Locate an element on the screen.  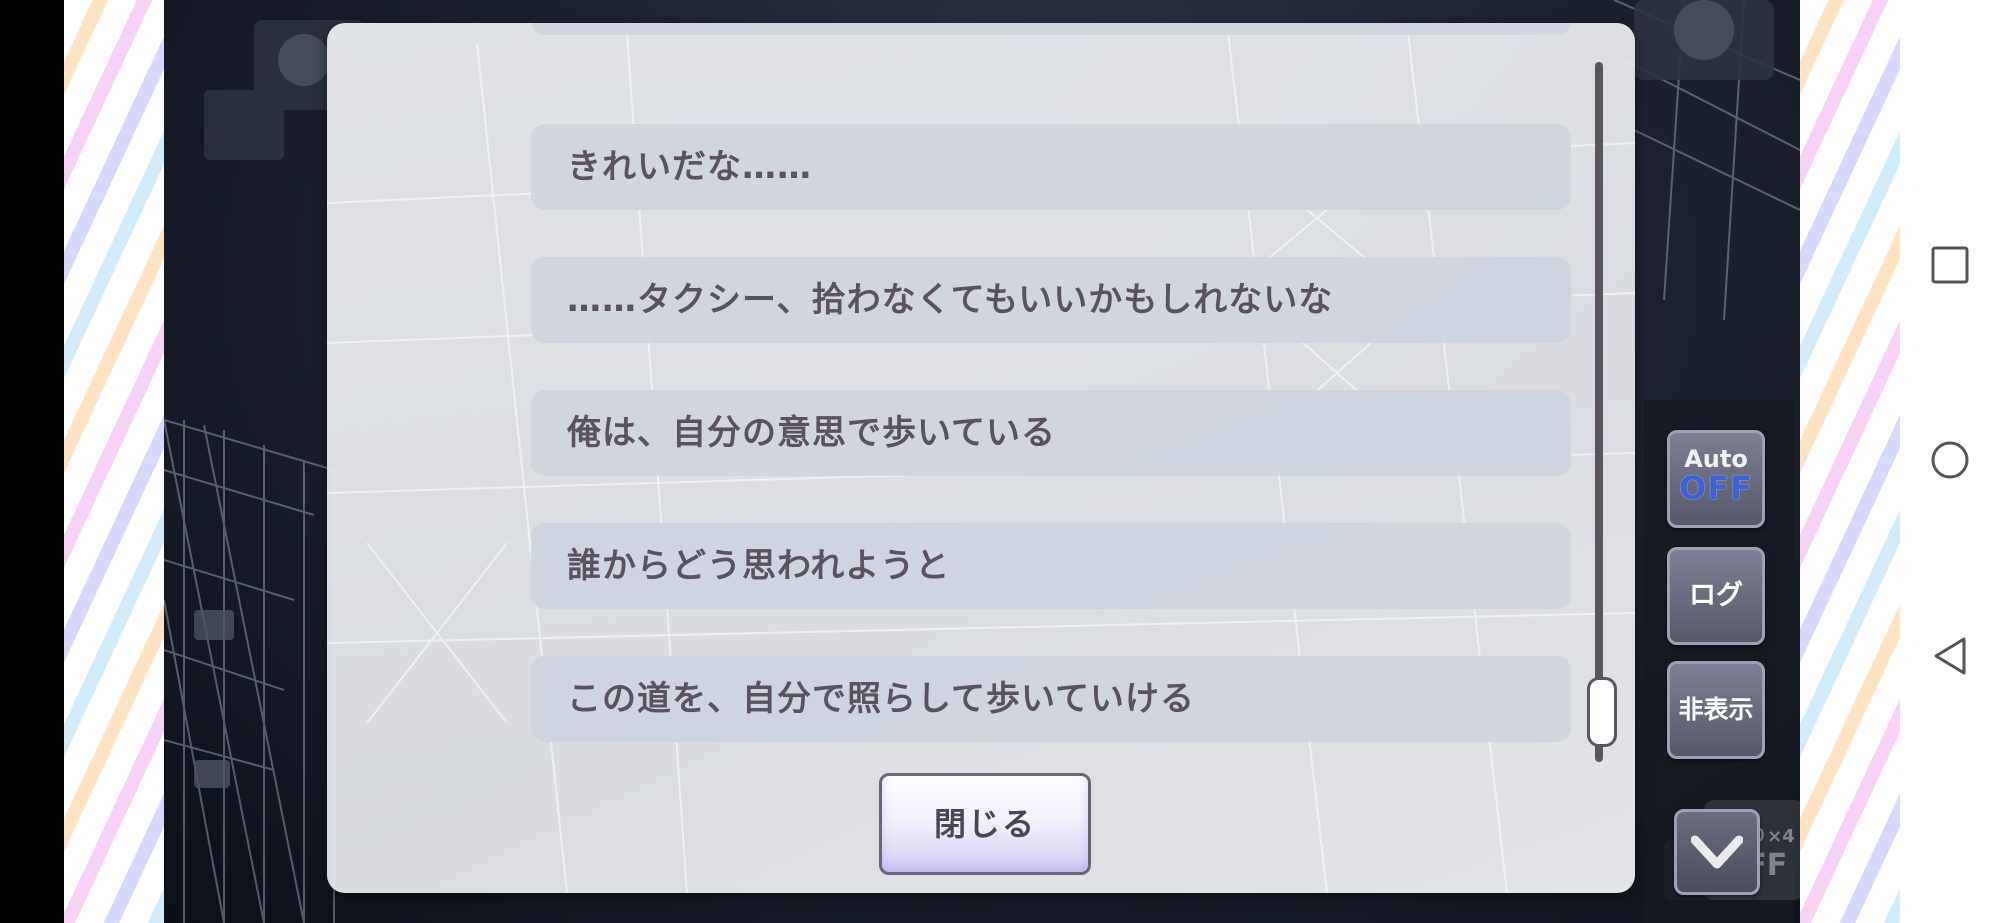
hide-ui-button: 非表示 is located at coordinates (1716, 710).